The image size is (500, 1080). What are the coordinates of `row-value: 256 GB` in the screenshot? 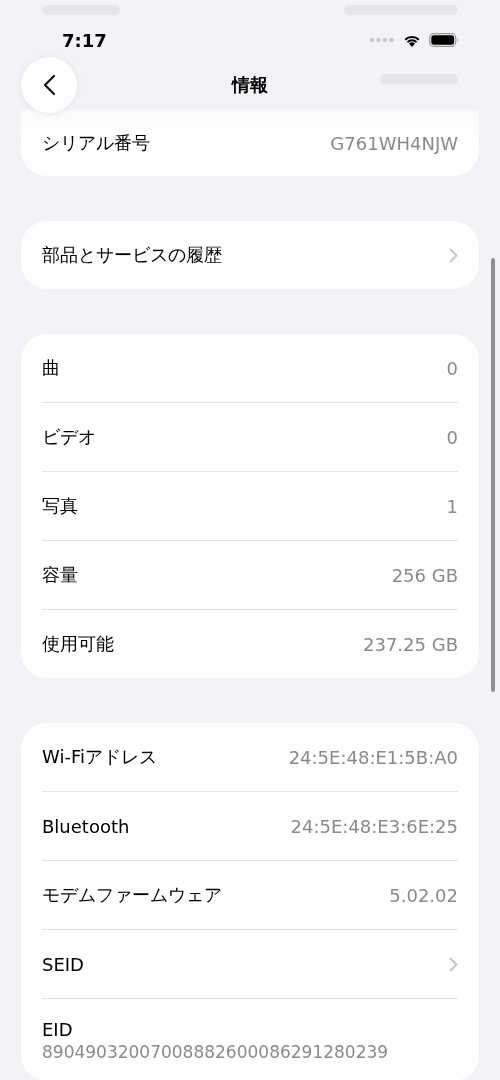 It's located at (424, 575).